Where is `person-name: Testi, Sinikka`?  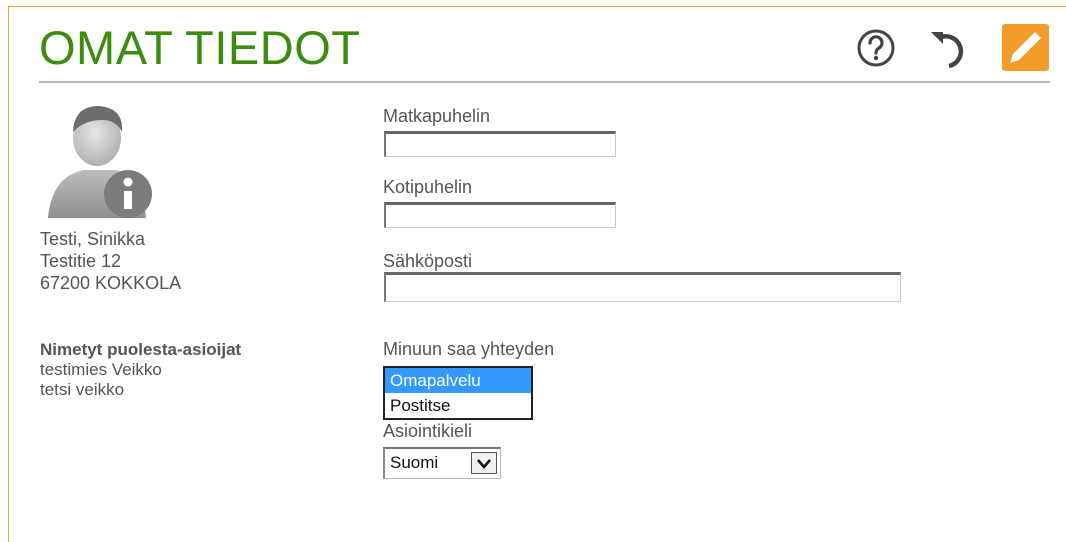
person-name: Testi, Sinikka is located at coordinates (93, 239).